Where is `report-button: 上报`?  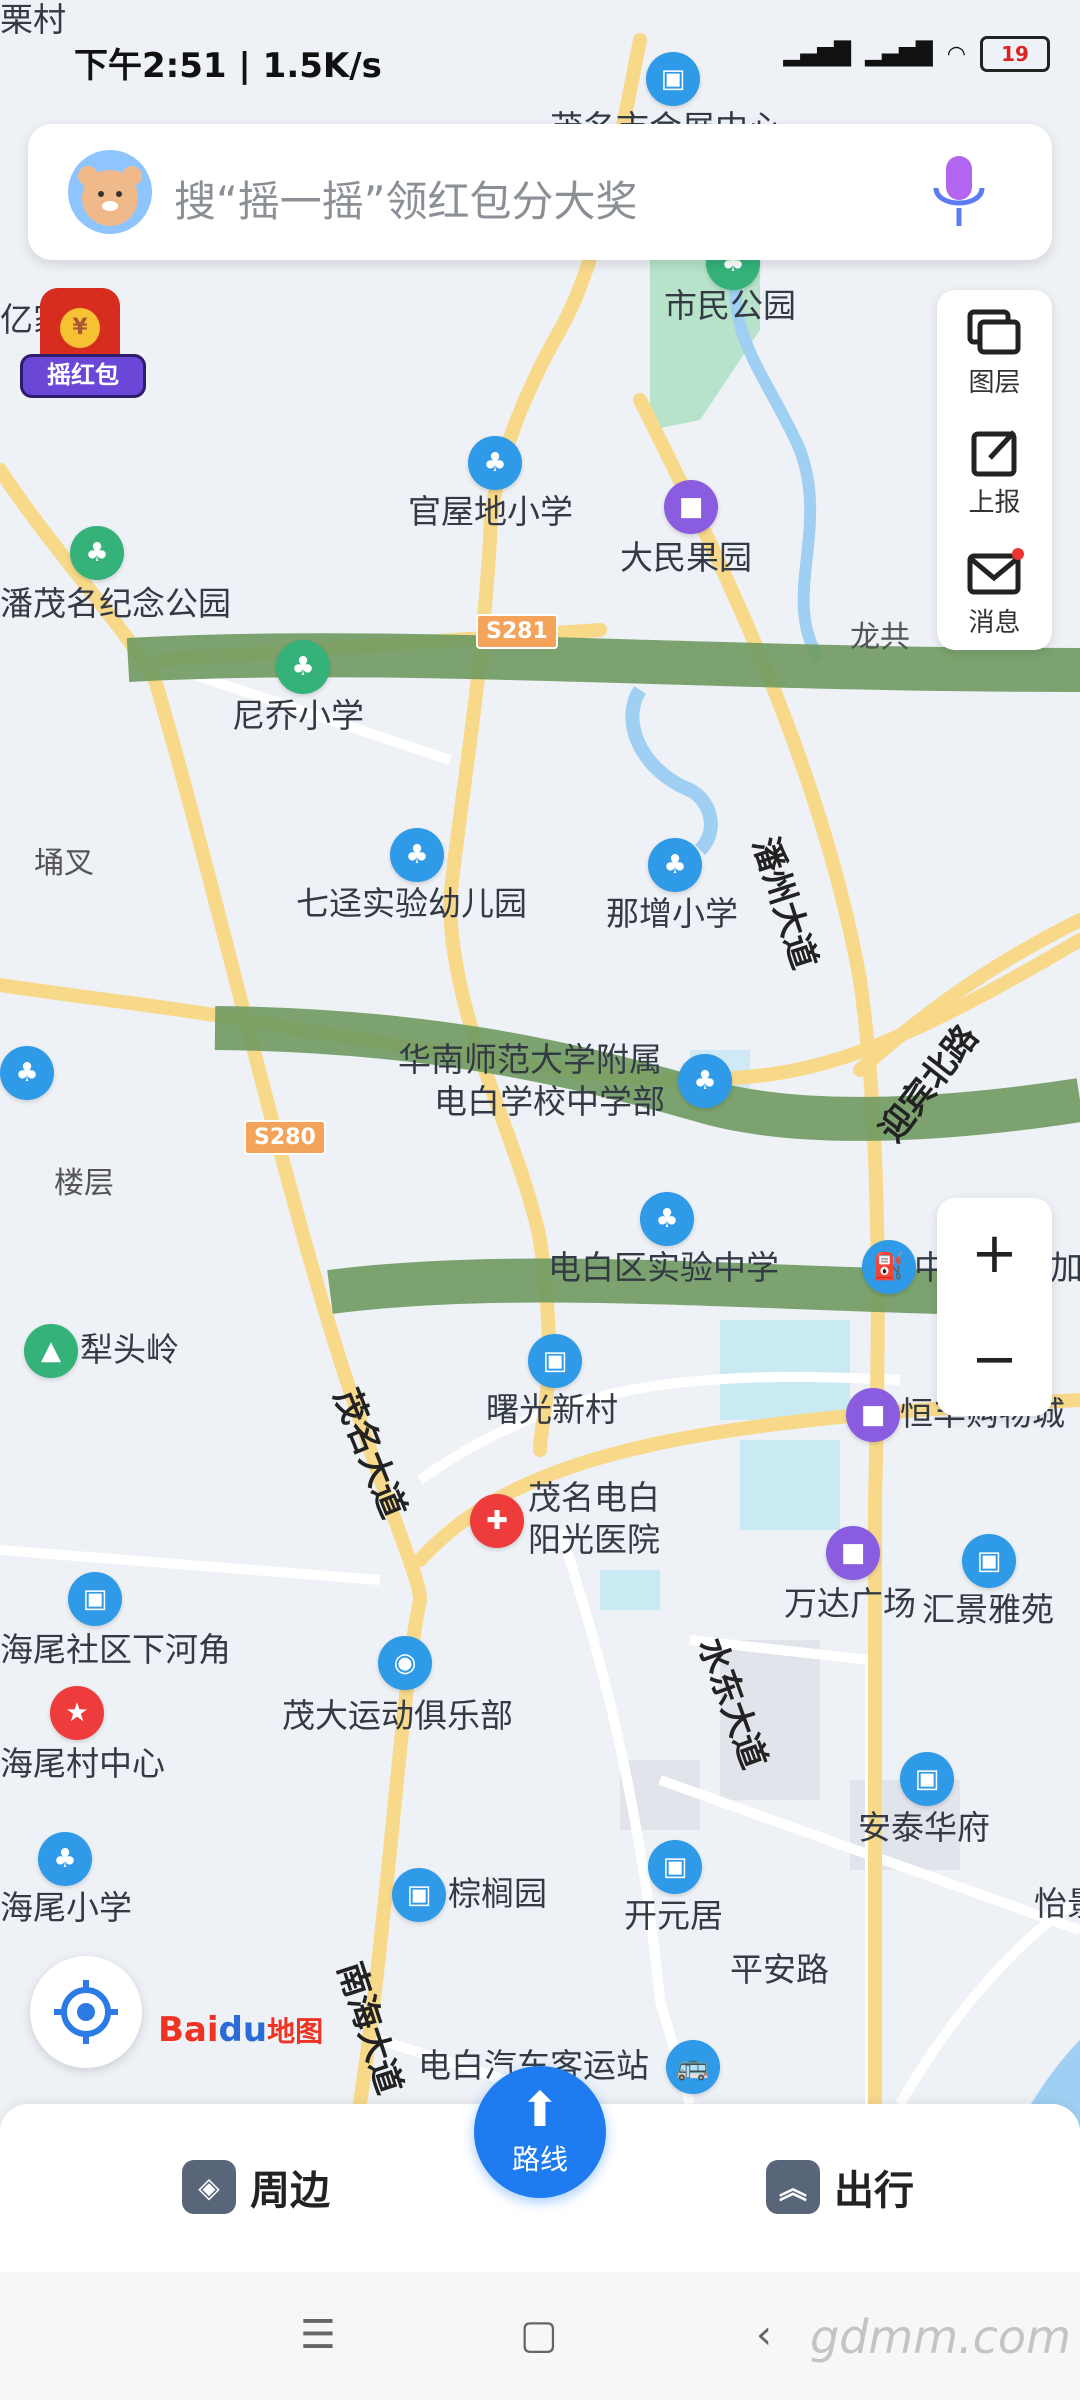 report-button: 上报 is located at coordinates (994, 473).